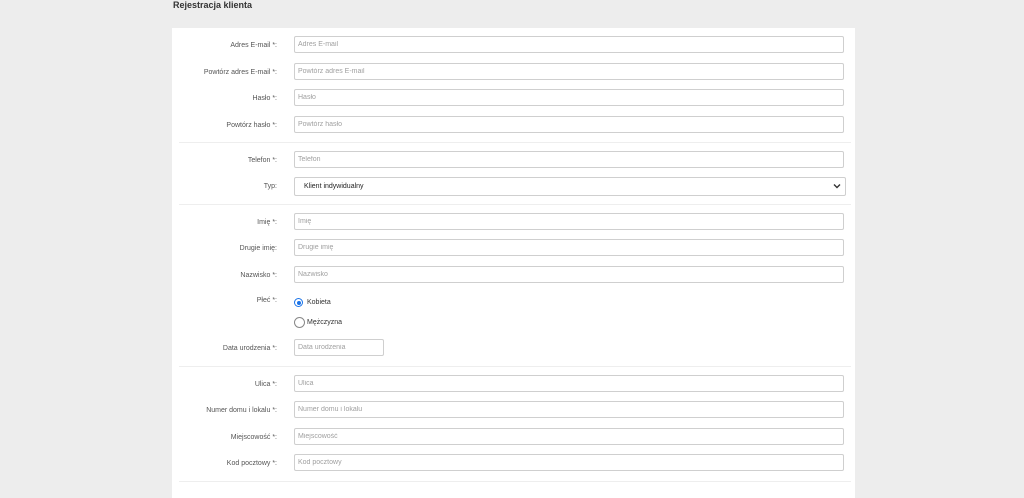 The height and width of the screenshot is (498, 1024). I want to click on birth-date-label: Data urodzenia *:, so click(249, 348).